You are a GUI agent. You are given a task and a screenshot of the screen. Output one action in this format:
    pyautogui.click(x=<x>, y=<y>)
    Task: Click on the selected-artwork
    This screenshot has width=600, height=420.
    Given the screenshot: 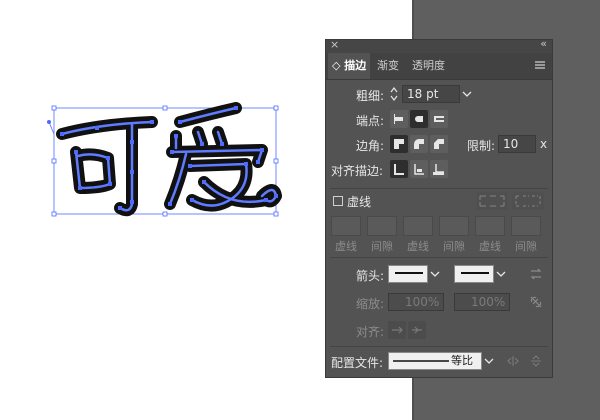 What is the action you would take?
    pyautogui.click(x=165, y=162)
    